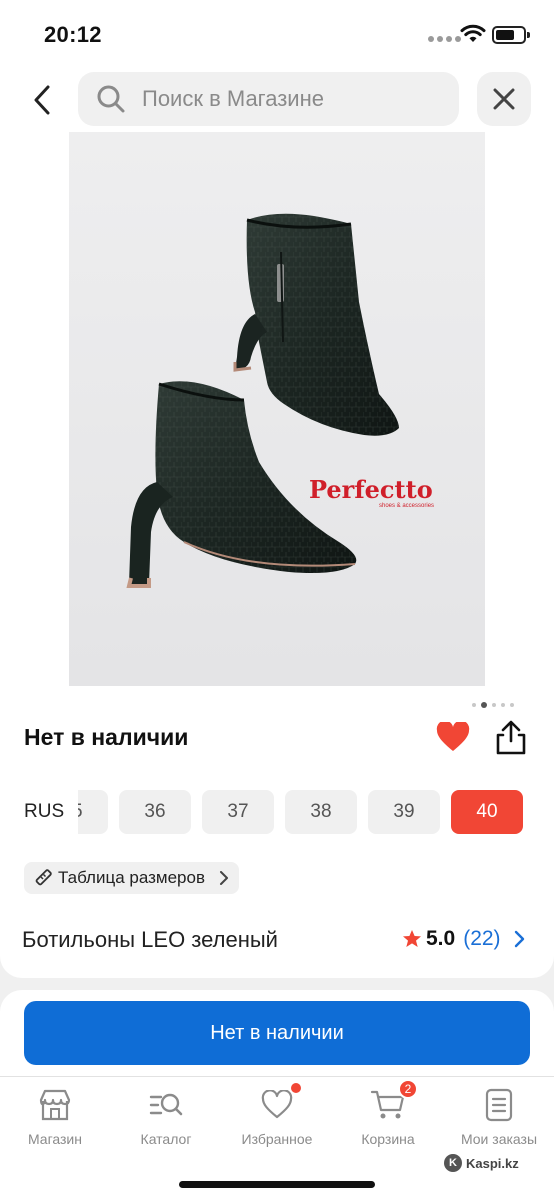  Describe the element at coordinates (371, 489) in the screenshot. I see `photo-brand-text: Perfectto` at that location.